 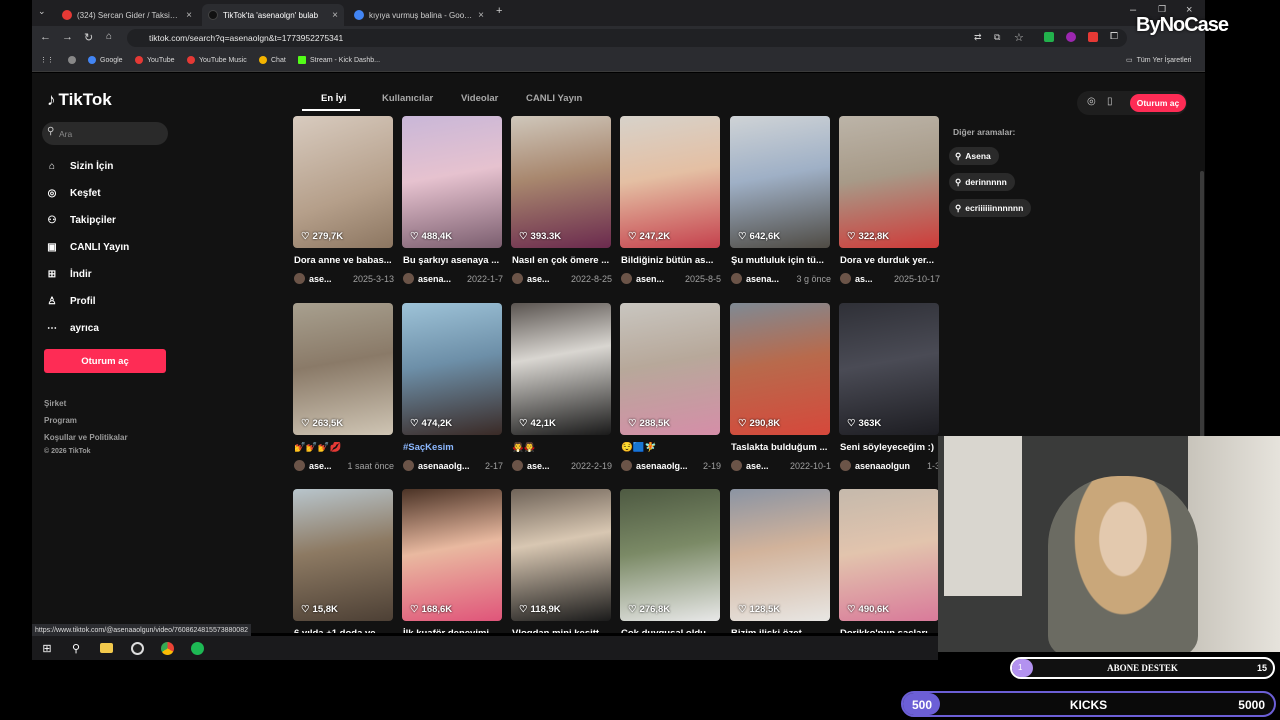 What do you see at coordinates (55, 403) in the screenshot?
I see `footer-company-link: Şirket` at bounding box center [55, 403].